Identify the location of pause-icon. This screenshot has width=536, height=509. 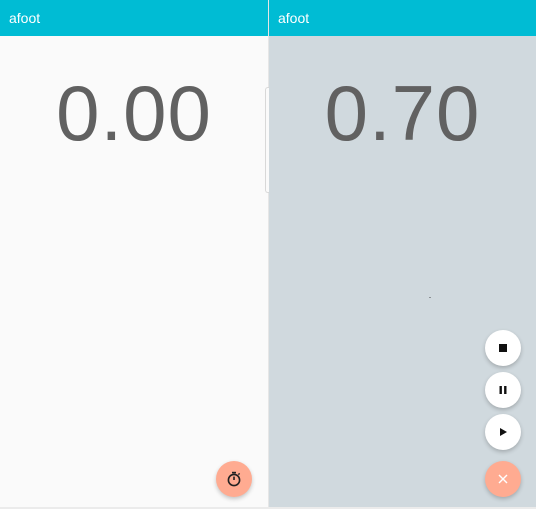
(503, 390).